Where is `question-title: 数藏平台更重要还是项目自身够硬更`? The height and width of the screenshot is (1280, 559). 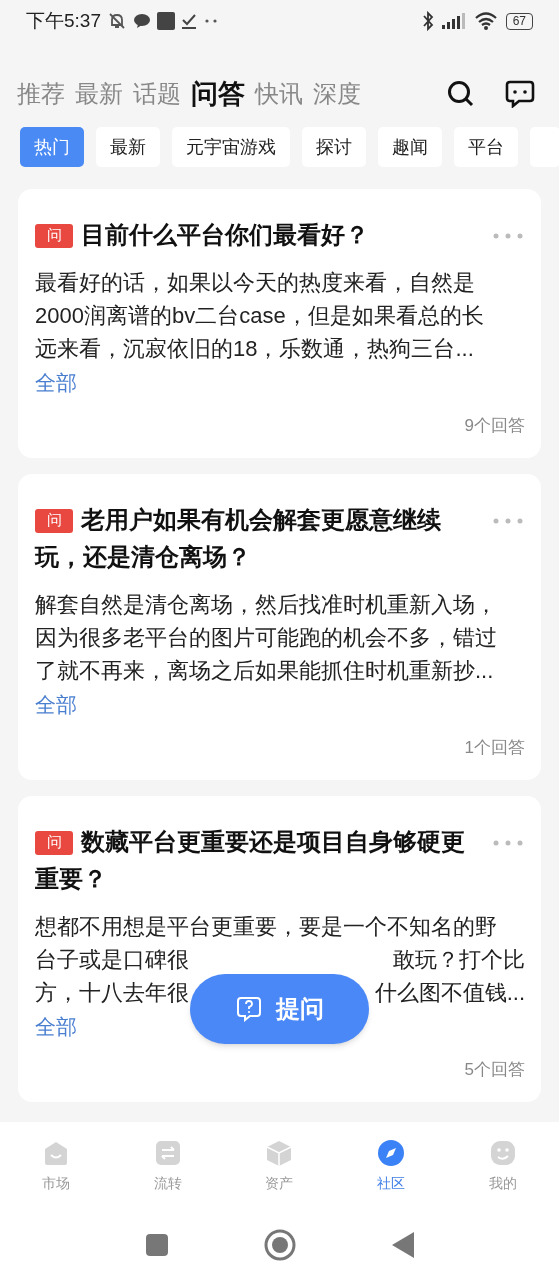 question-title: 数藏平台更重要还是项目自身够硬更 is located at coordinates (273, 842).